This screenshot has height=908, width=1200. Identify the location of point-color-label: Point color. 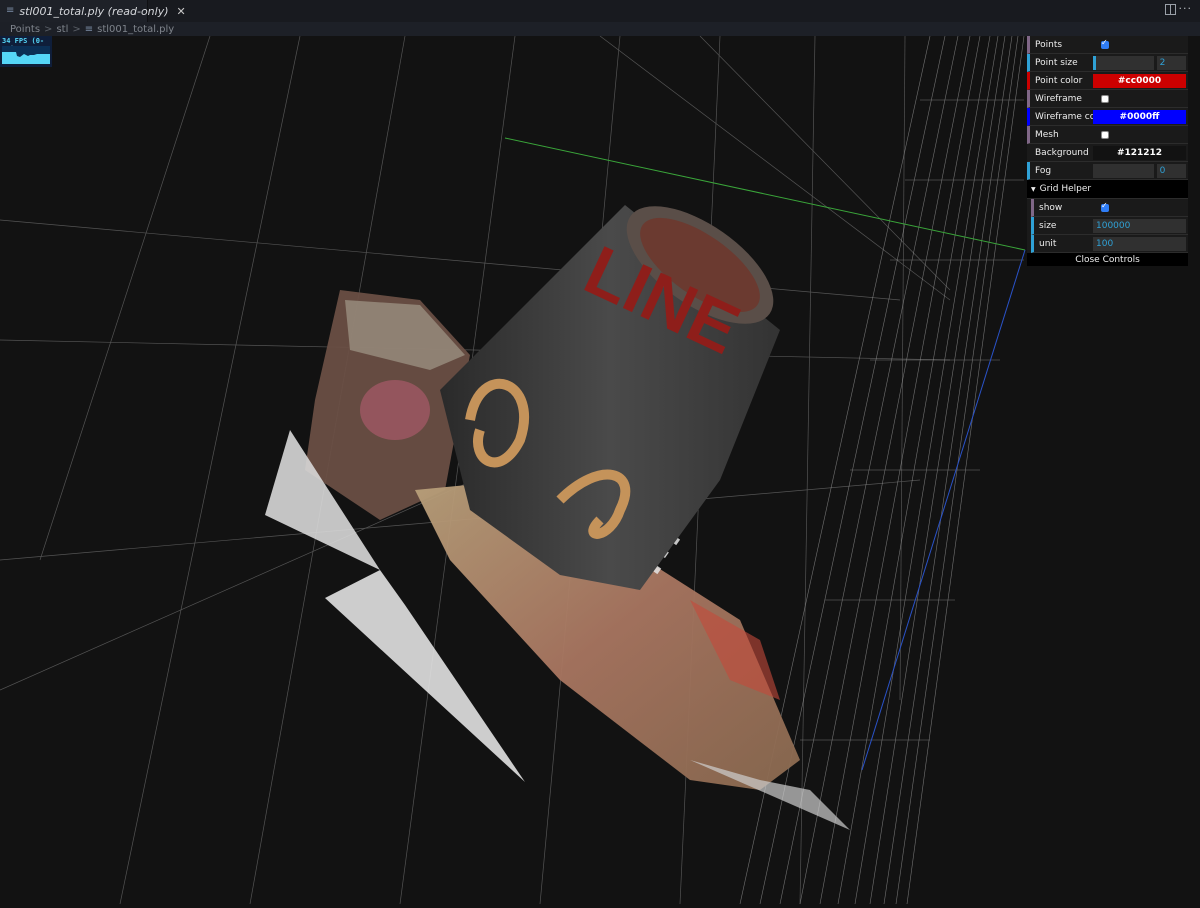
(1059, 80).